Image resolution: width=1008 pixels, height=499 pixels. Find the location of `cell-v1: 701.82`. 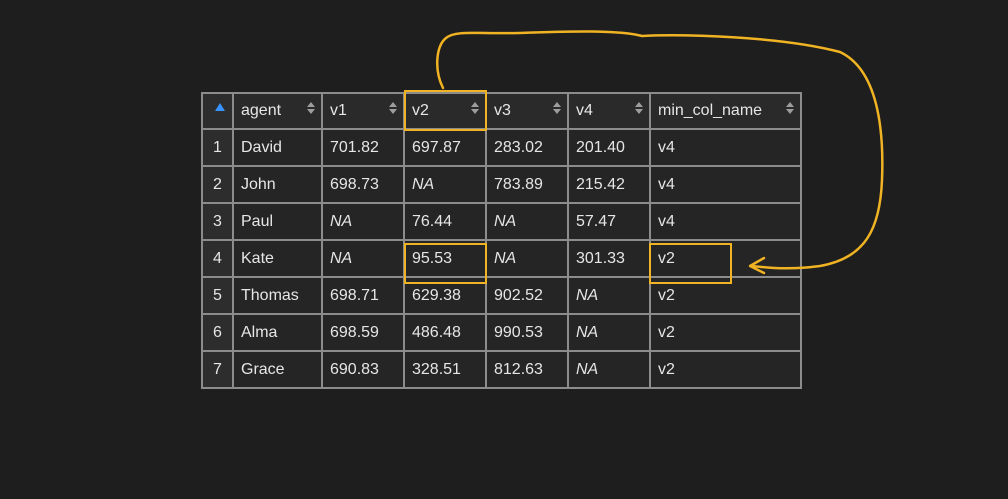

cell-v1: 701.82 is located at coordinates (363, 147).